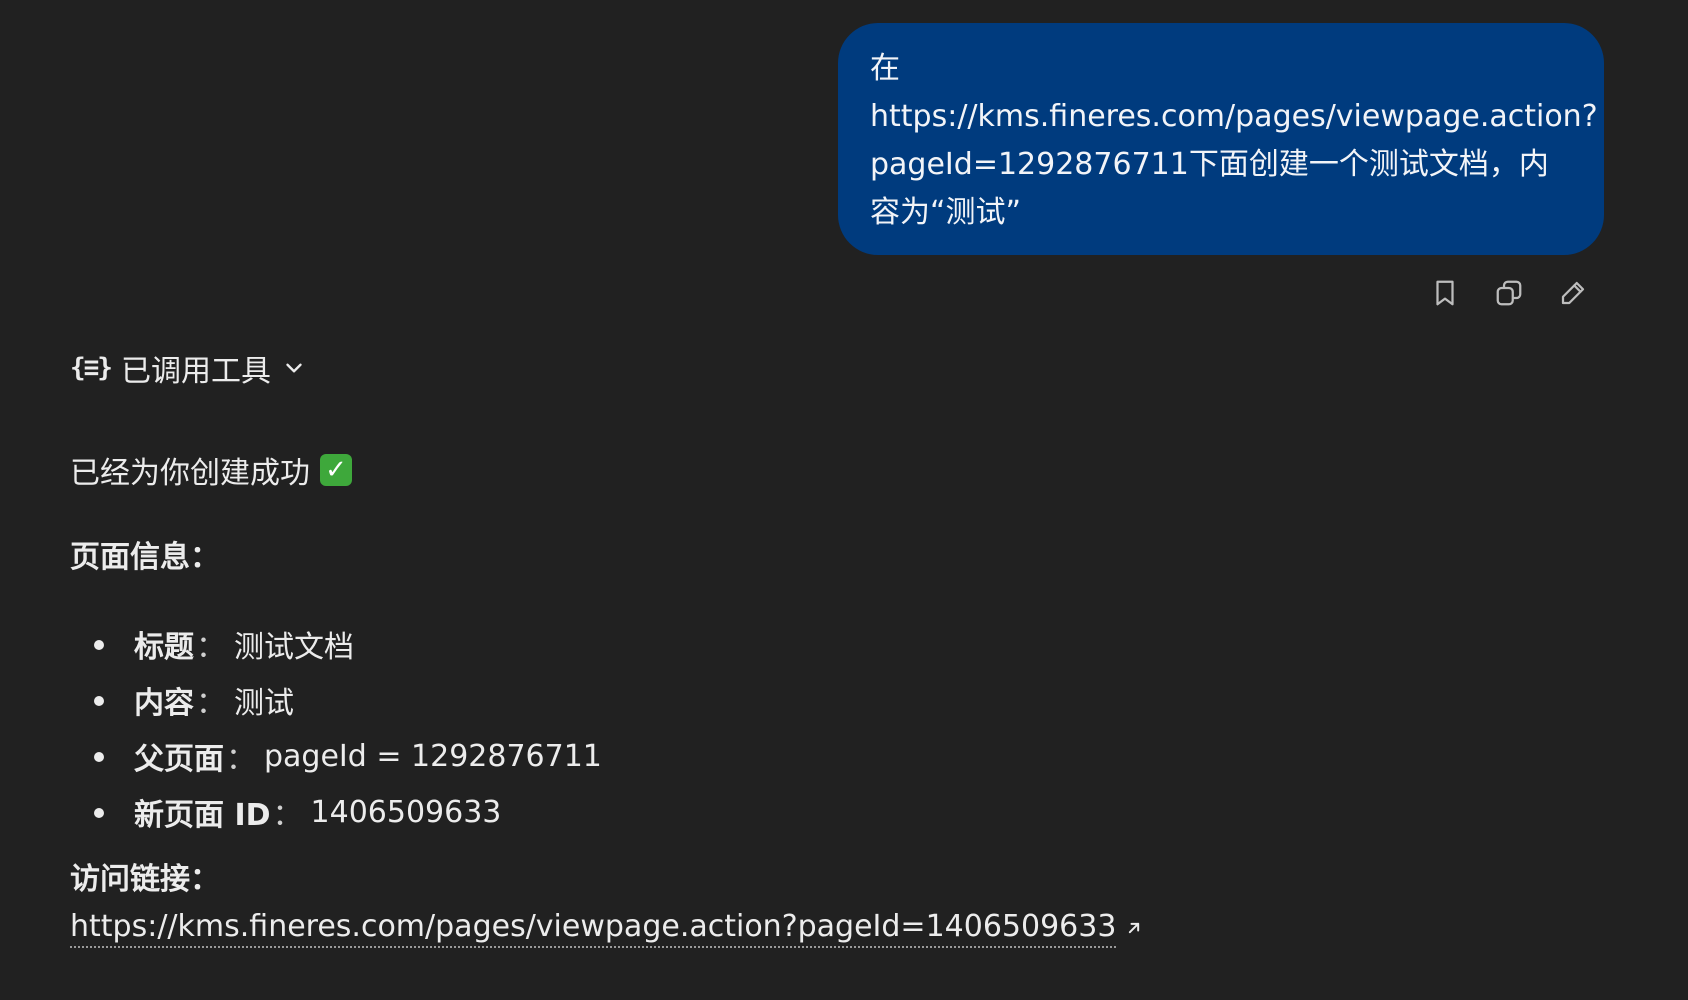 Image resolution: width=1688 pixels, height=1000 pixels. Describe the element at coordinates (607, 644) in the screenshot. I see `list-item: 标题 ： 测试文档` at that location.